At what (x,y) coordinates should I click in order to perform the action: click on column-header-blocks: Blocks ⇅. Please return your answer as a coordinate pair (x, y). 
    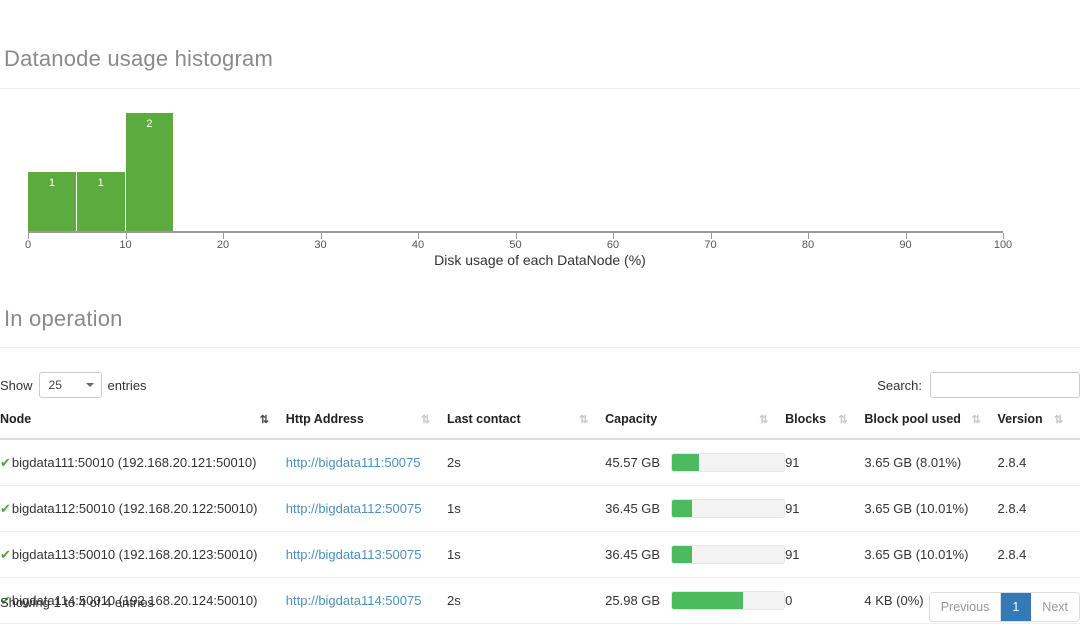
    Looking at the image, I should click on (825, 426).